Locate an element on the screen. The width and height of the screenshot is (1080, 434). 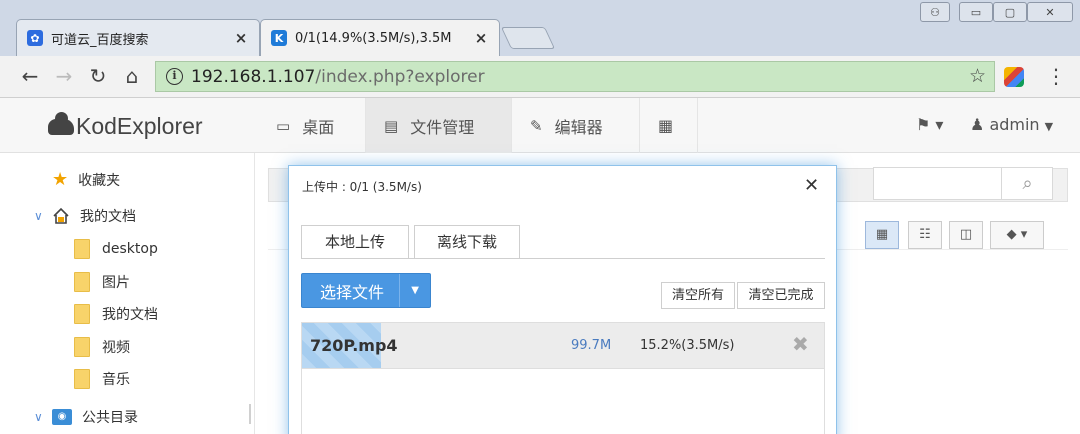
monitor-icon: ▭ is located at coordinates (283, 125).